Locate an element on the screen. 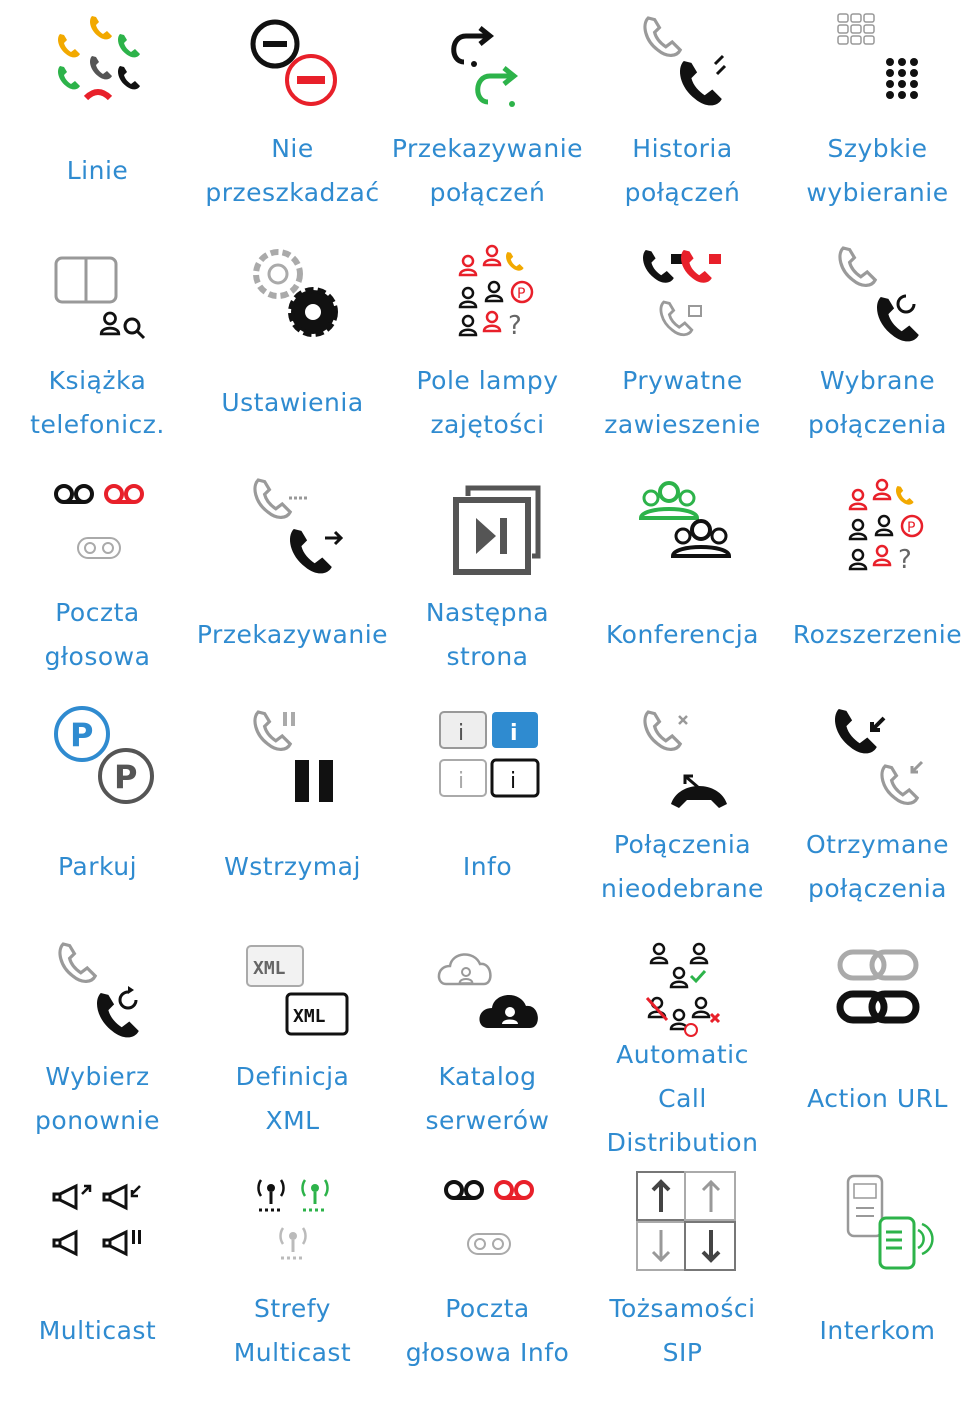 Image resolution: width=962 pixels, height=1419 pixels. feature-label-line: strona is located at coordinates (487, 656).